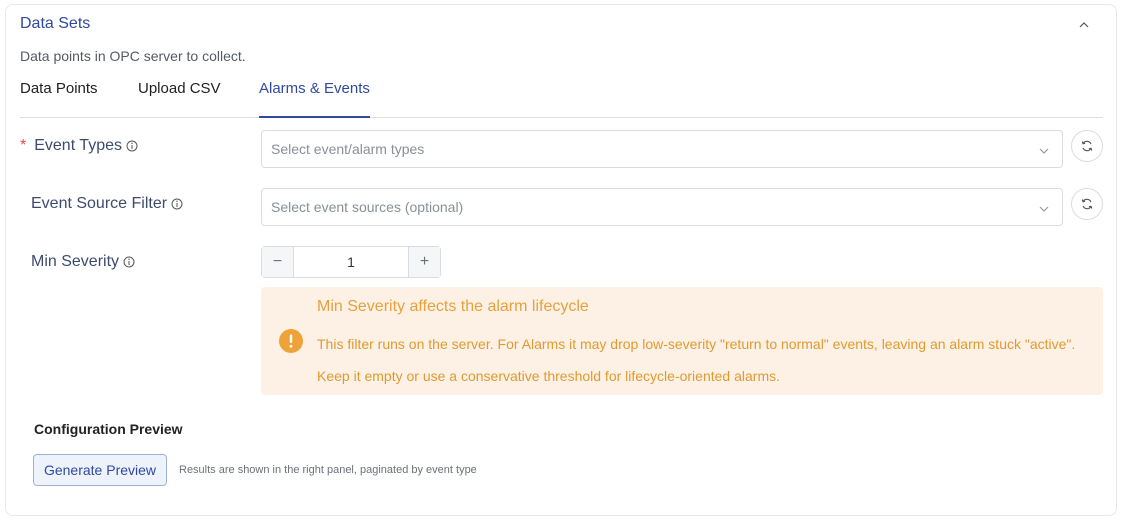 The image size is (1123, 522). I want to click on event-source-filter-label-text: Event Source Filter, so click(99, 203).